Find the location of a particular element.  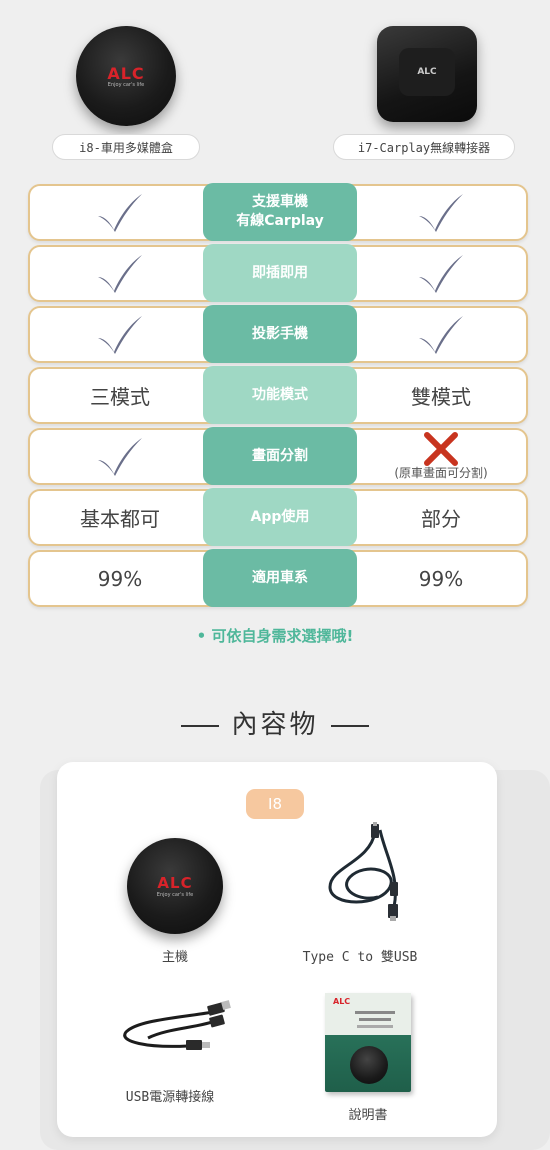

cell-i7: 99% is located at coordinates (441, 578).